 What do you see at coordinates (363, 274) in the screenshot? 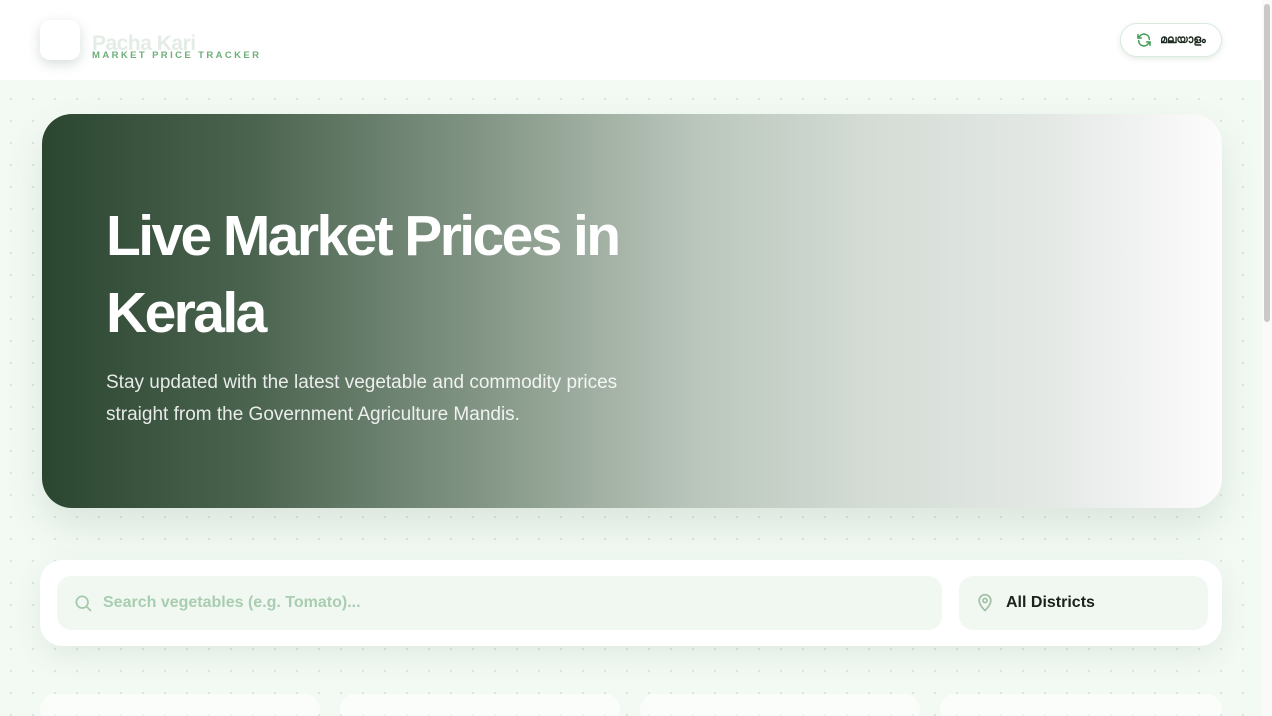
I see `hero-title: Live Market Prices in Kerala` at bounding box center [363, 274].